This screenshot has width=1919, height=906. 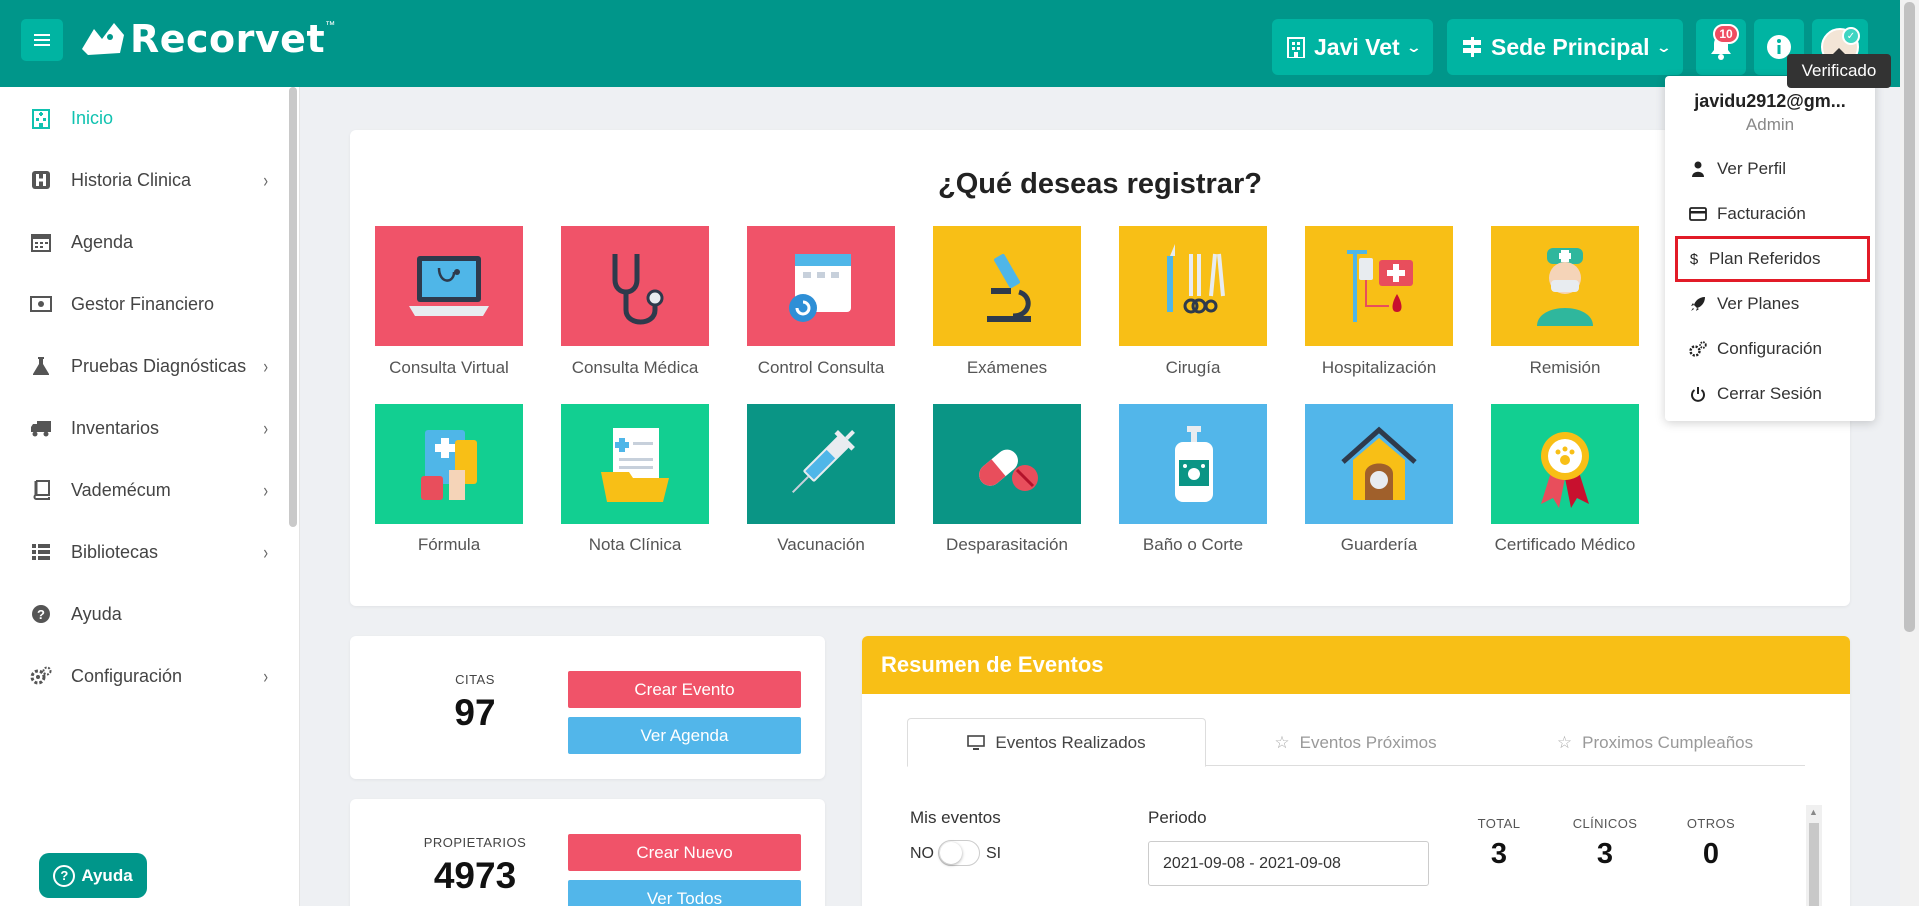 I want to click on tile-examenes, so click(x=1007, y=286).